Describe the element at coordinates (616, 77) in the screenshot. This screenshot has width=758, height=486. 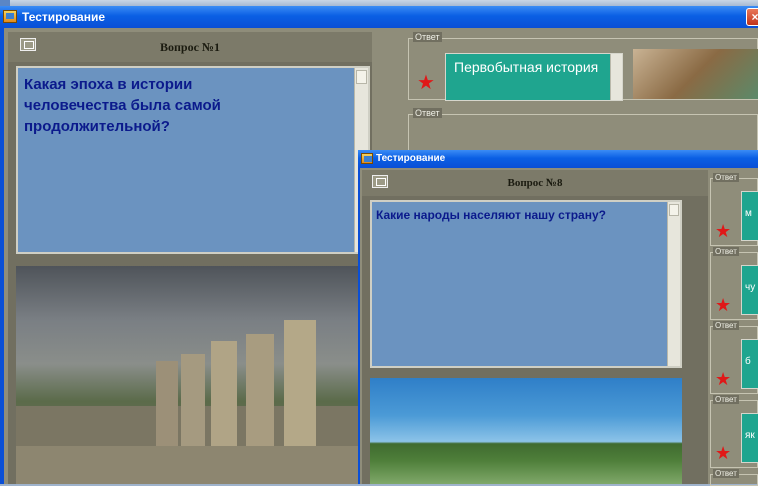
I see `answer-scrollbar` at that location.